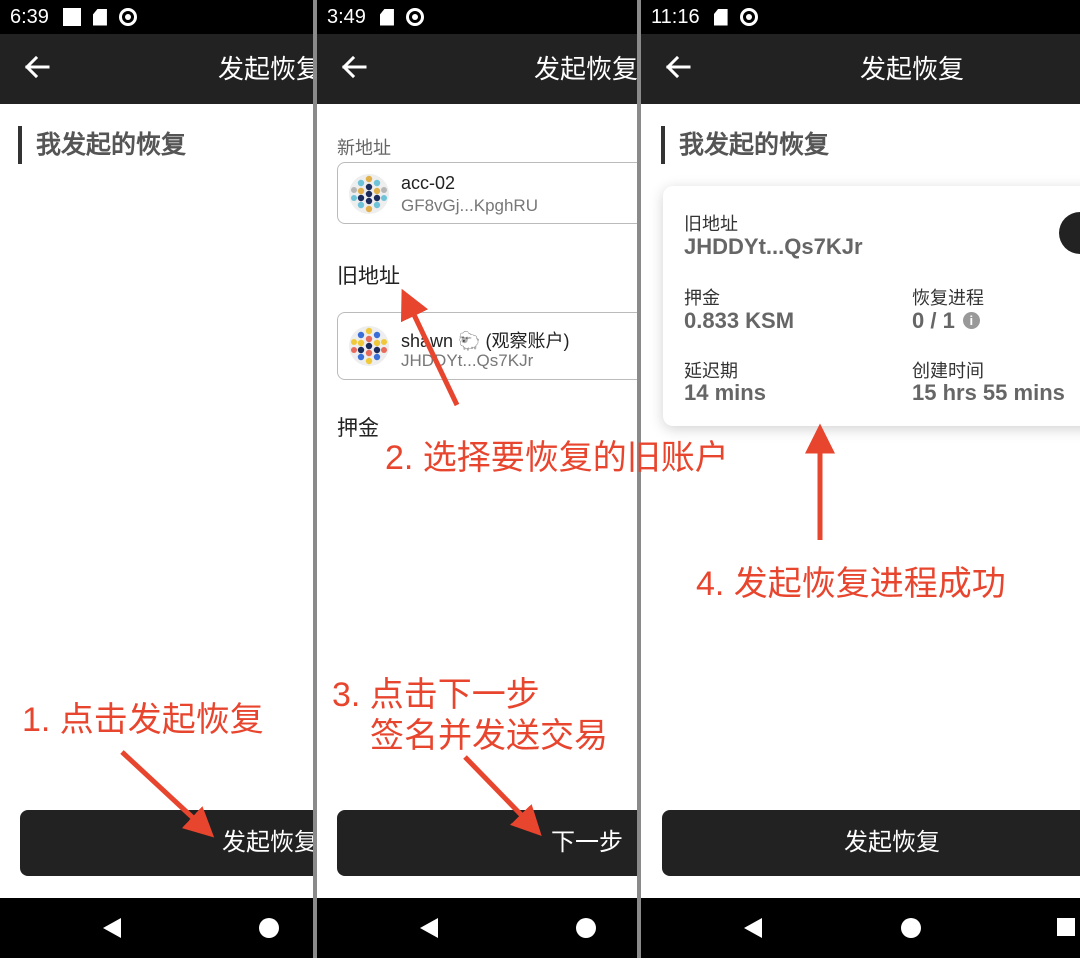  Describe the element at coordinates (773, 246) in the screenshot. I see `old-address-value: JHDDYt...Qs7KJr` at that location.